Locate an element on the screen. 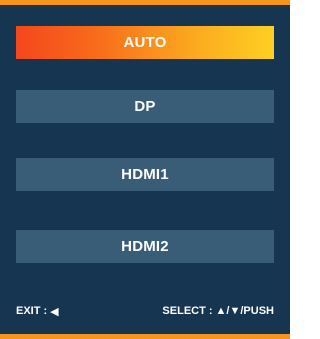 The image size is (320, 339). input-option-hdmi2: HDMI2 is located at coordinates (145, 246).